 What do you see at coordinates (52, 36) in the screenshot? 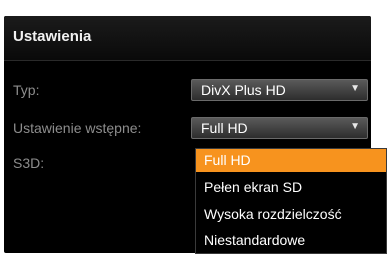
I see `panel-title: Ustawienia` at bounding box center [52, 36].